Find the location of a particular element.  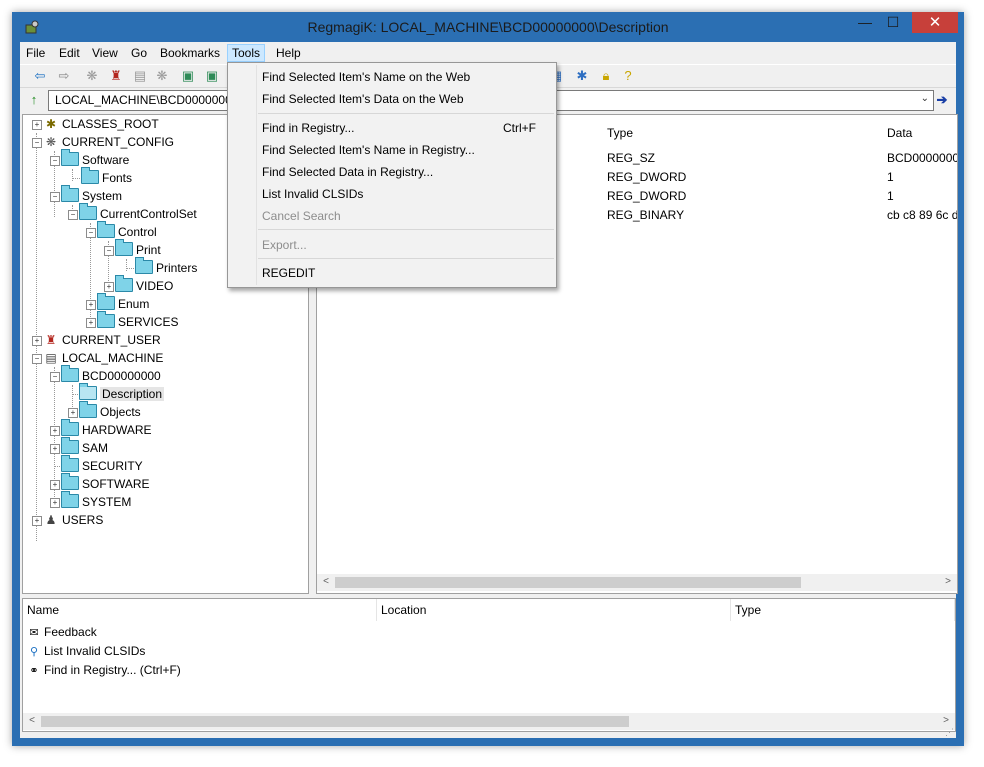

forward-arrow-icon: ⇨ is located at coordinates (64, 76).